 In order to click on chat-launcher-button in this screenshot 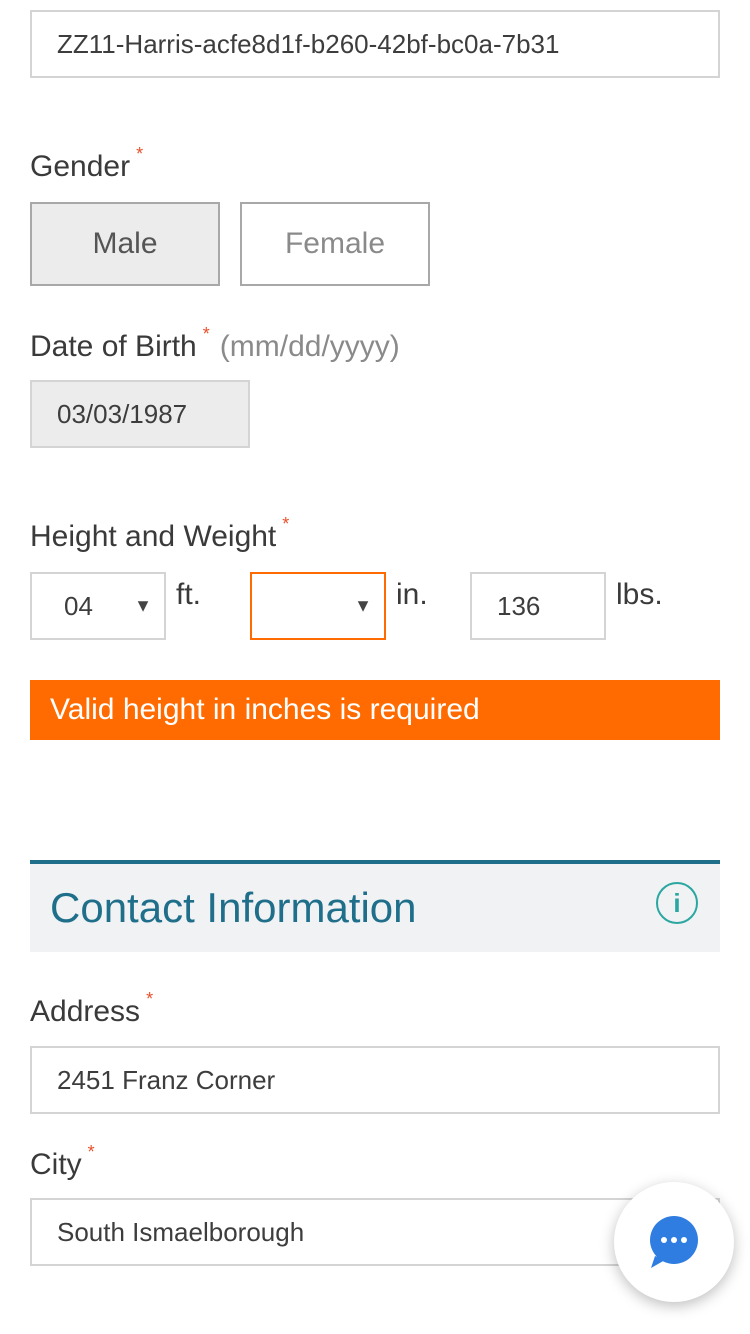, I will do `click(674, 1242)`.